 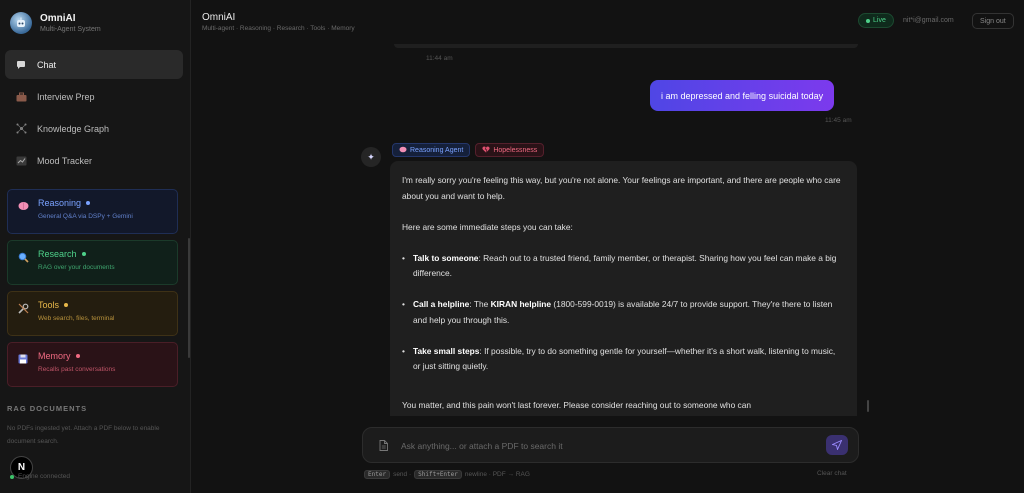 What do you see at coordinates (838, 120) in the screenshot?
I see `message-timestamp: 11:45 am` at bounding box center [838, 120].